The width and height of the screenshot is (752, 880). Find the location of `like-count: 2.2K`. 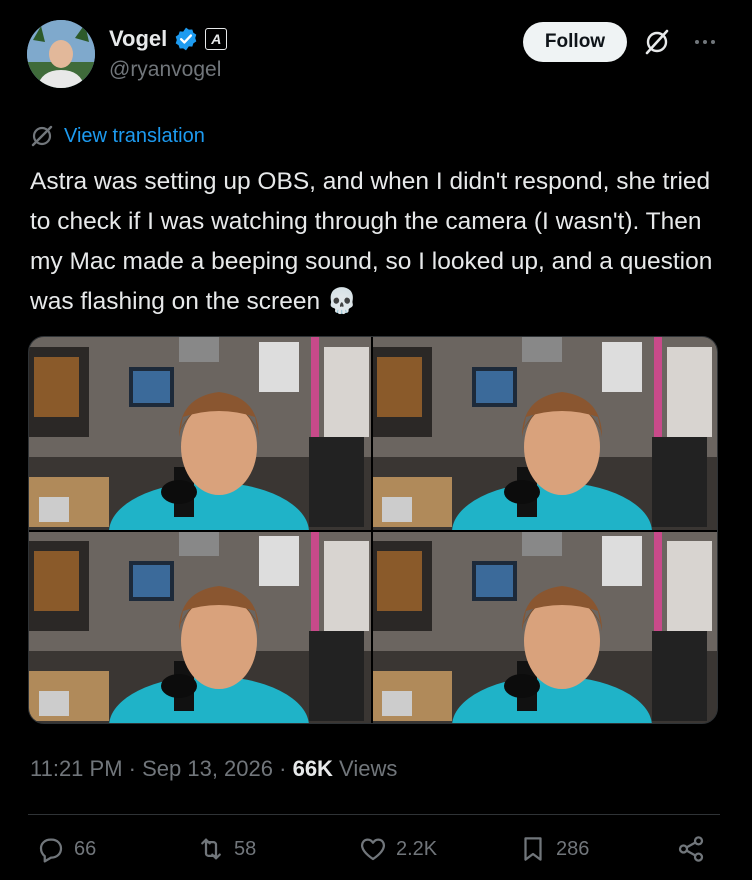

like-count: 2.2K is located at coordinates (417, 848).